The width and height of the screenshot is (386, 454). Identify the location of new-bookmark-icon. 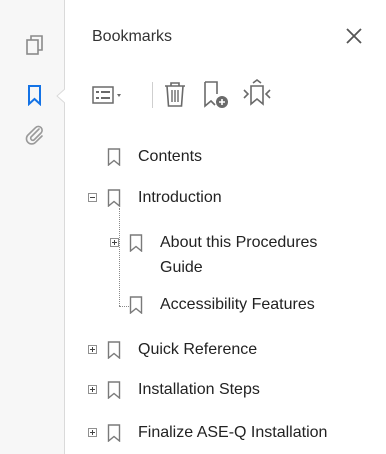
(216, 94).